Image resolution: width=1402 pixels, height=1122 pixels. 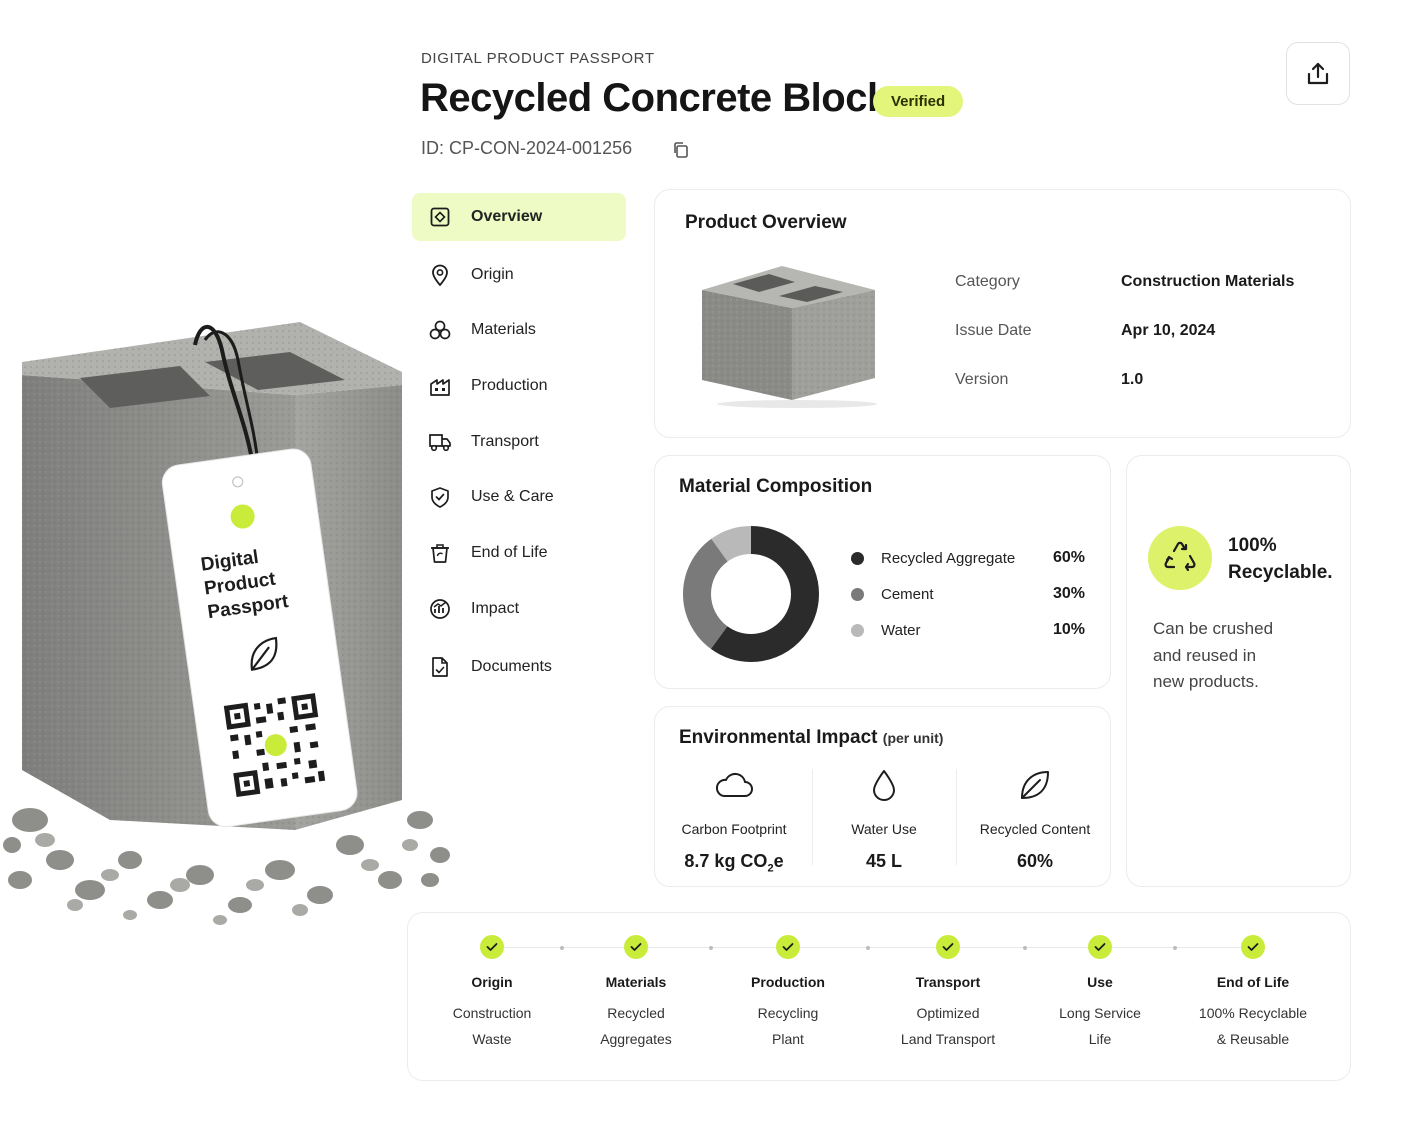 I want to click on nav-item-impact: Impact, so click(x=519, y=609).